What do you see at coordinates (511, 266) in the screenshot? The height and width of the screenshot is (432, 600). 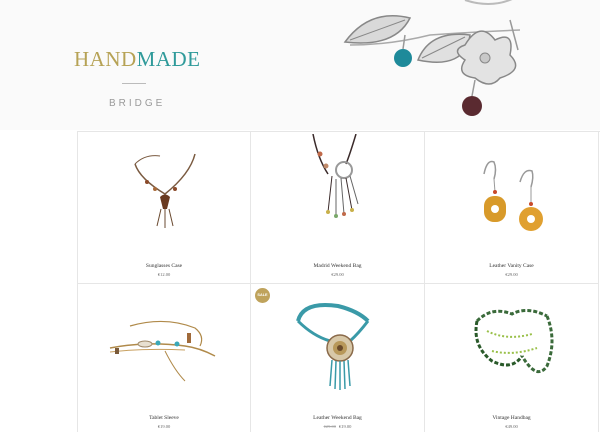 I see `product-title: Leather Vanity Case` at bounding box center [511, 266].